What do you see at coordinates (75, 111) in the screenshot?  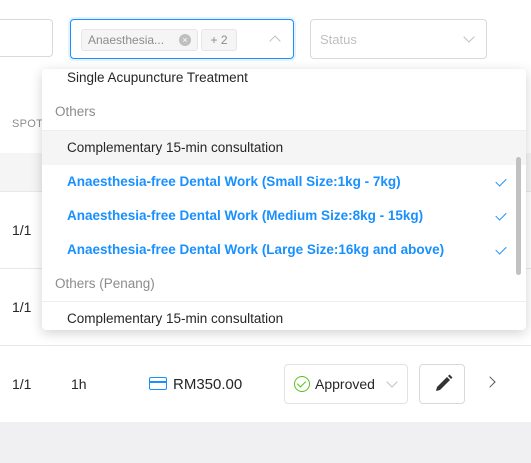 I see `group-label: Others` at bounding box center [75, 111].